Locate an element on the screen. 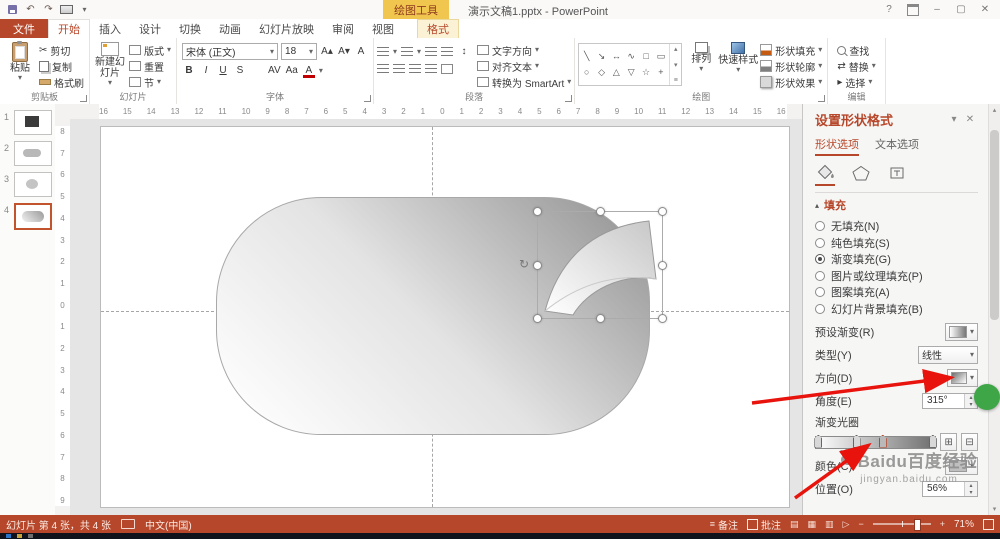 This screenshot has height=539, width=1000. floating-badge is located at coordinates (987, 397).